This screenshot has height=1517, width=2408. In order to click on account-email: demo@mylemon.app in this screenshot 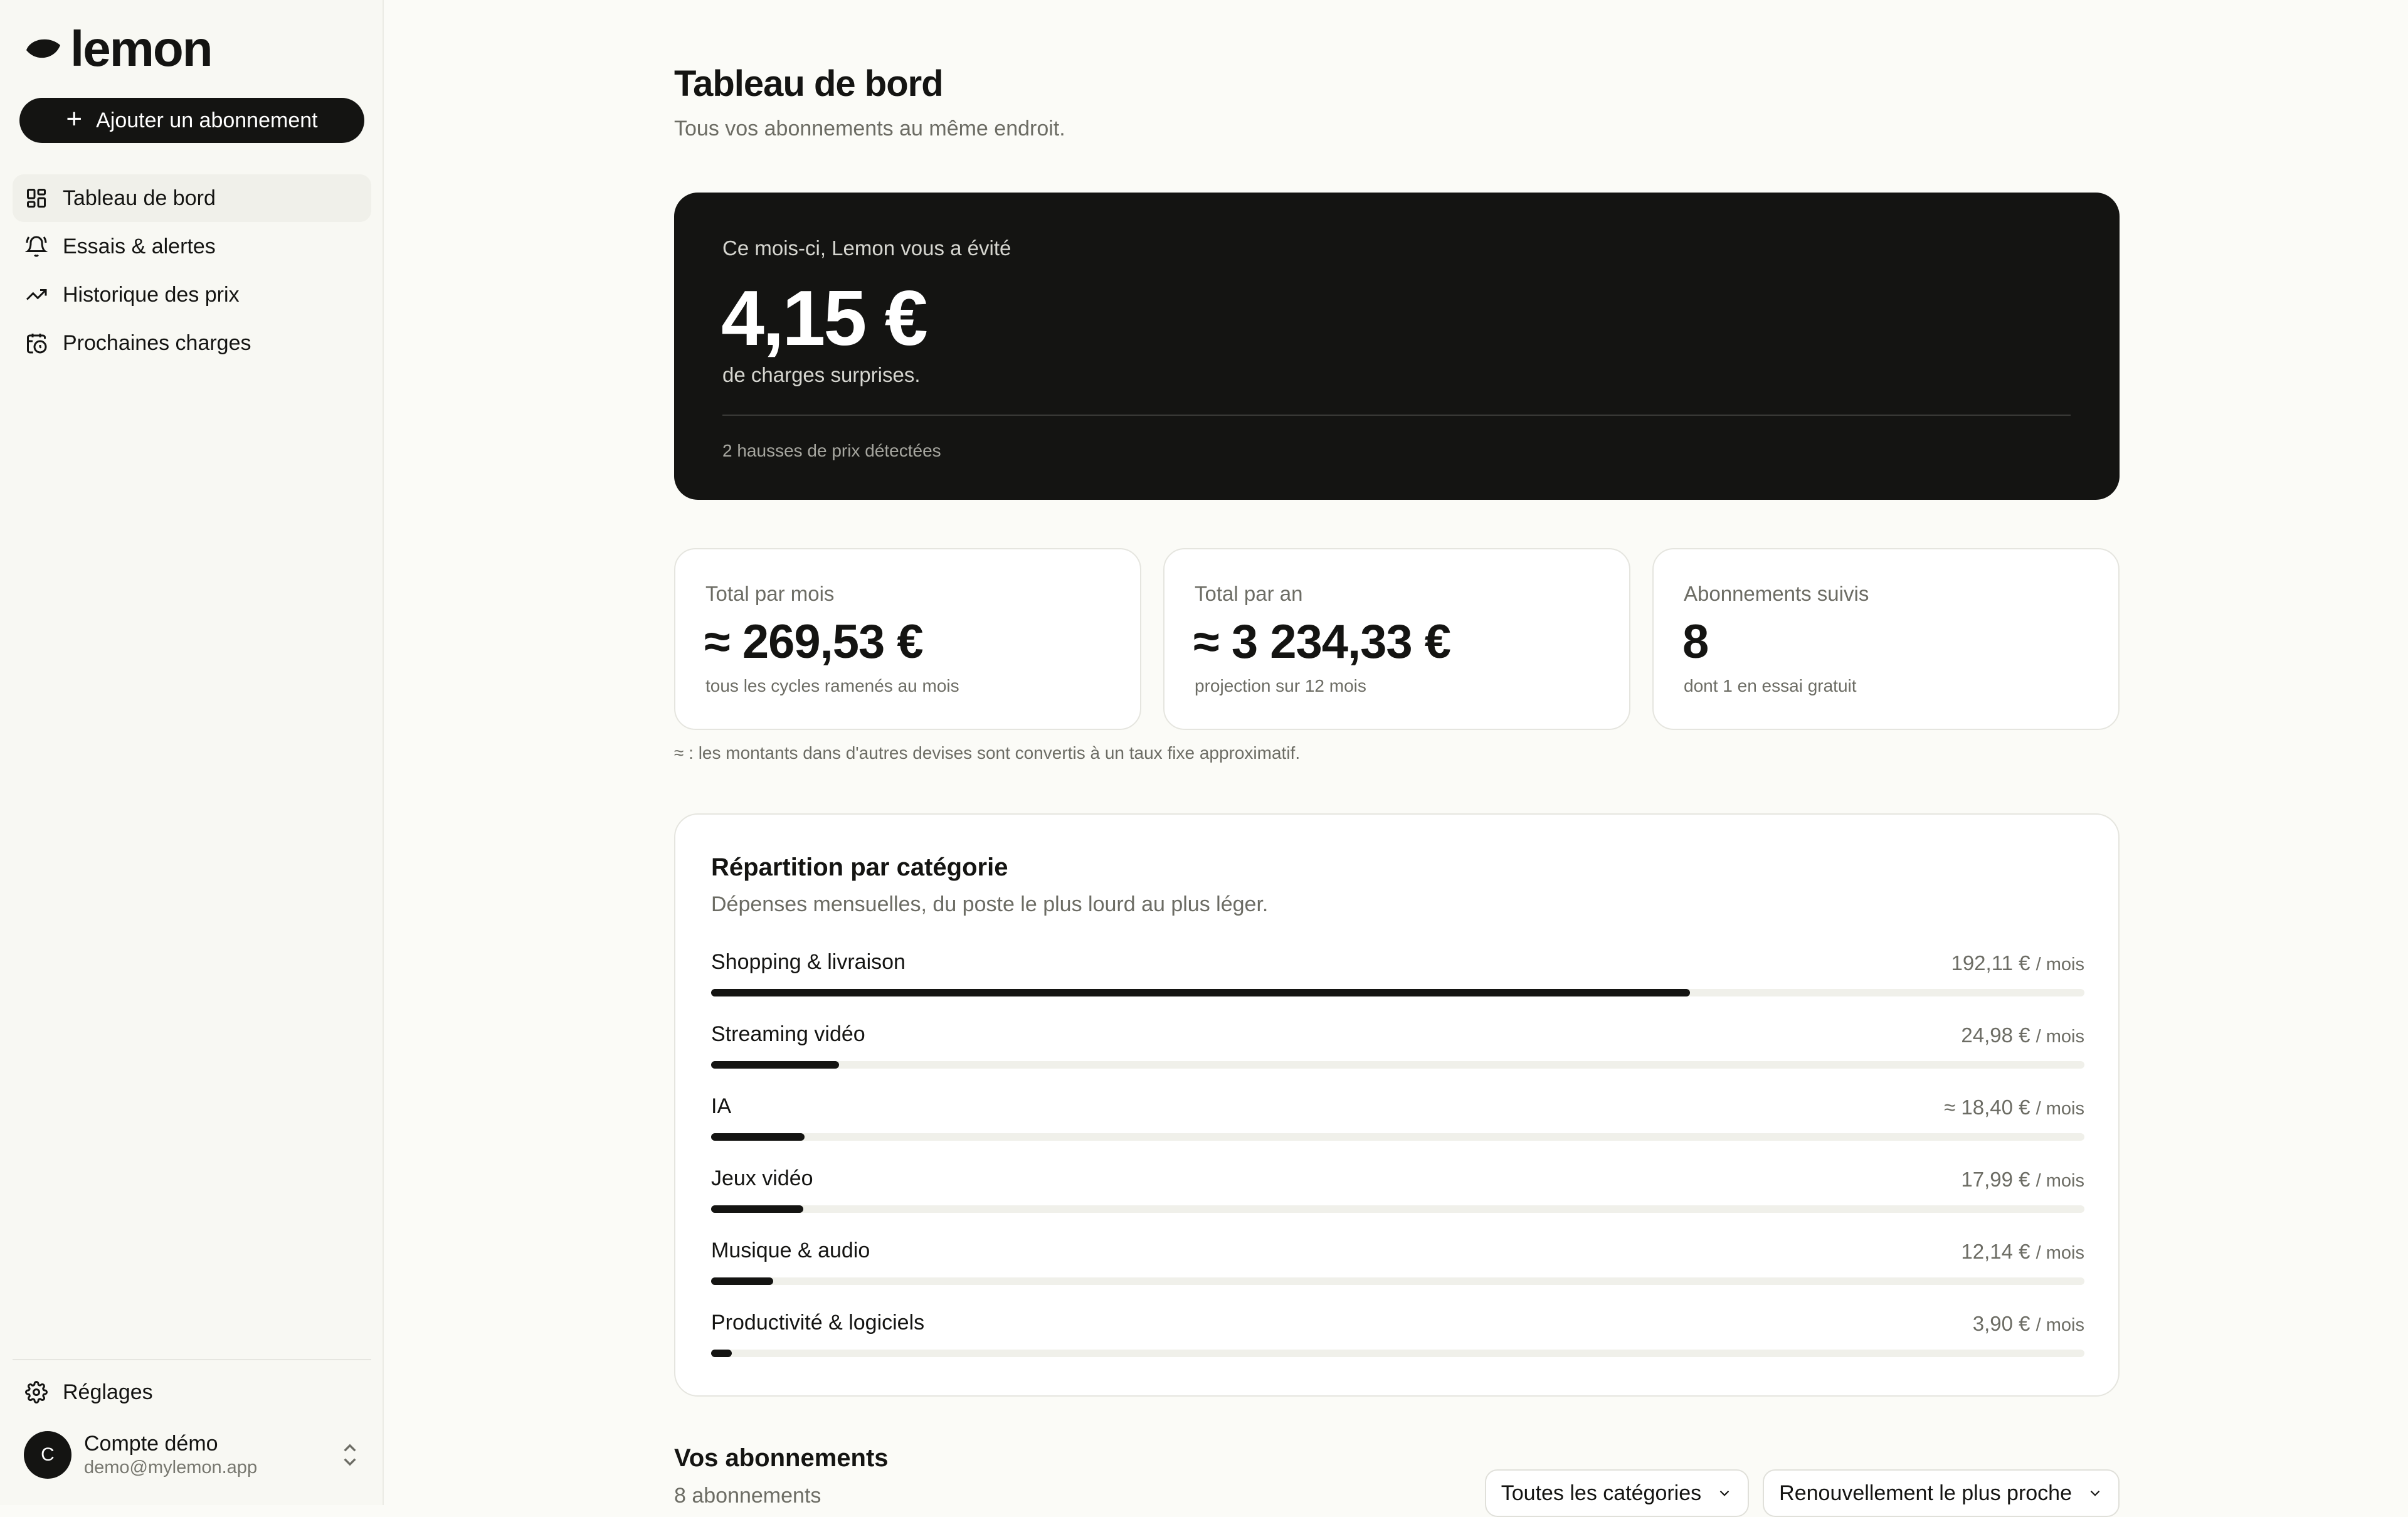, I will do `click(171, 1467)`.